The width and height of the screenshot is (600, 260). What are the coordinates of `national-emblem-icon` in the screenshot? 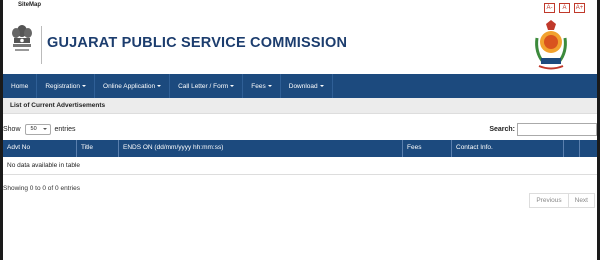 It's located at (22, 38).